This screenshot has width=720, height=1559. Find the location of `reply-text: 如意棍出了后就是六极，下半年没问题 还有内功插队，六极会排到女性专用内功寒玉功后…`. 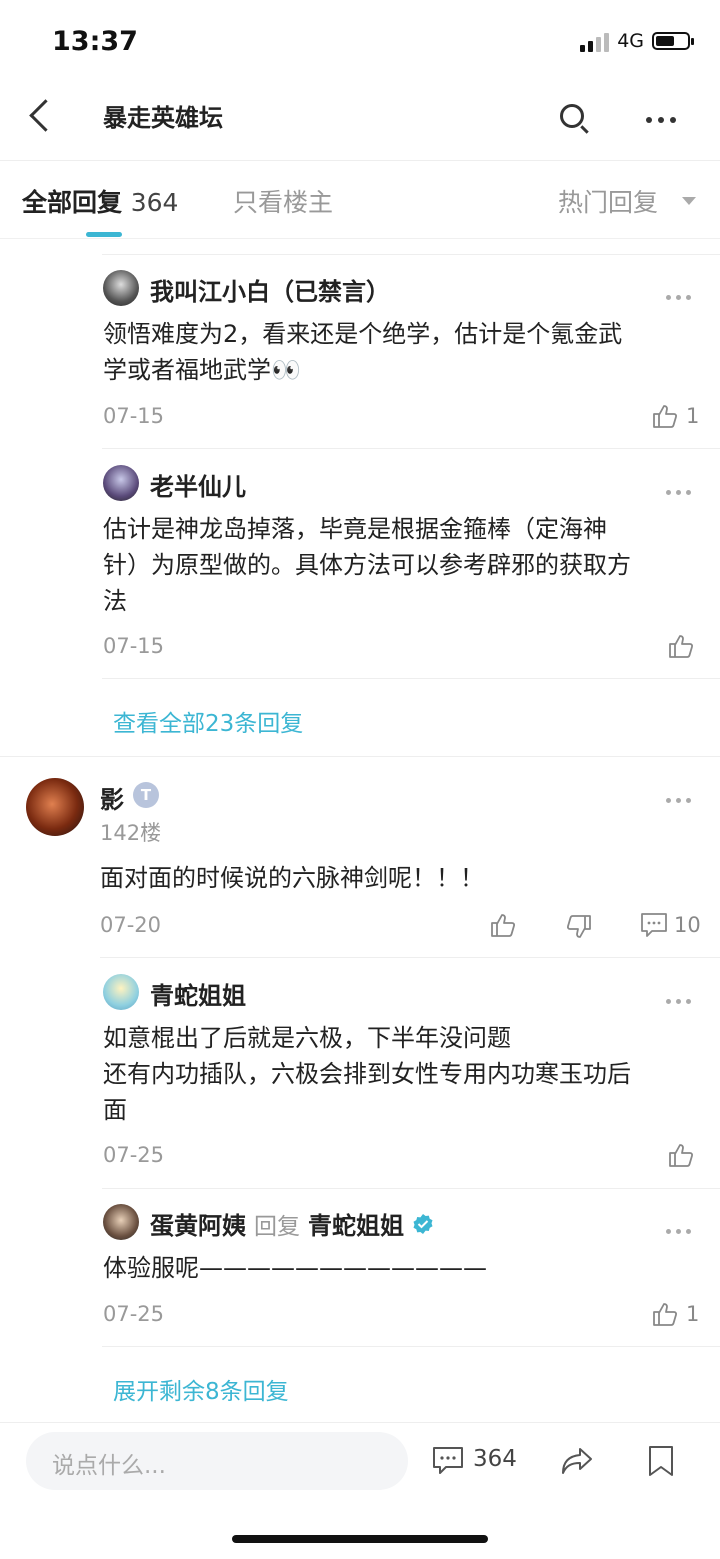

reply-text: 如意棍出了后就是六极，下半年没问题 还有内功插队，六极会排到女性专用内功寒玉功后… is located at coordinates (367, 1074).